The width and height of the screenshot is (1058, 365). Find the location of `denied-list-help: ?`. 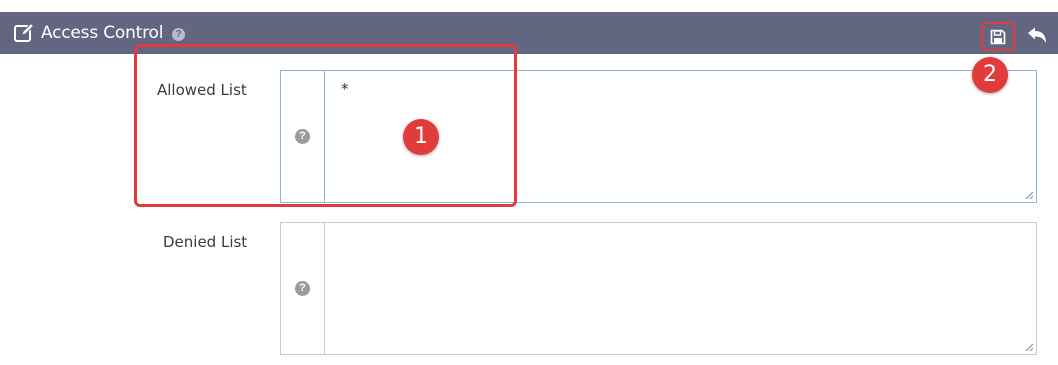

denied-list-help: ? is located at coordinates (303, 288).